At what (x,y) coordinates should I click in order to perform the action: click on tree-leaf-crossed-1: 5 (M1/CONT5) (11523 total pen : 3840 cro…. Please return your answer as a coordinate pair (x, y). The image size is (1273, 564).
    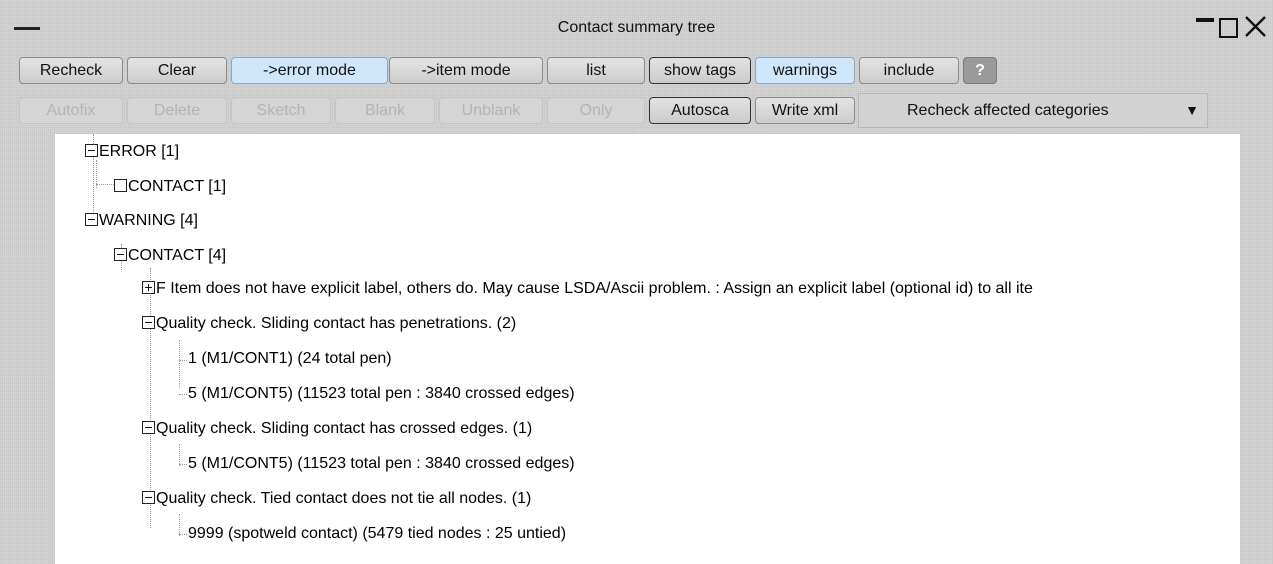
    Looking at the image, I should click on (381, 464).